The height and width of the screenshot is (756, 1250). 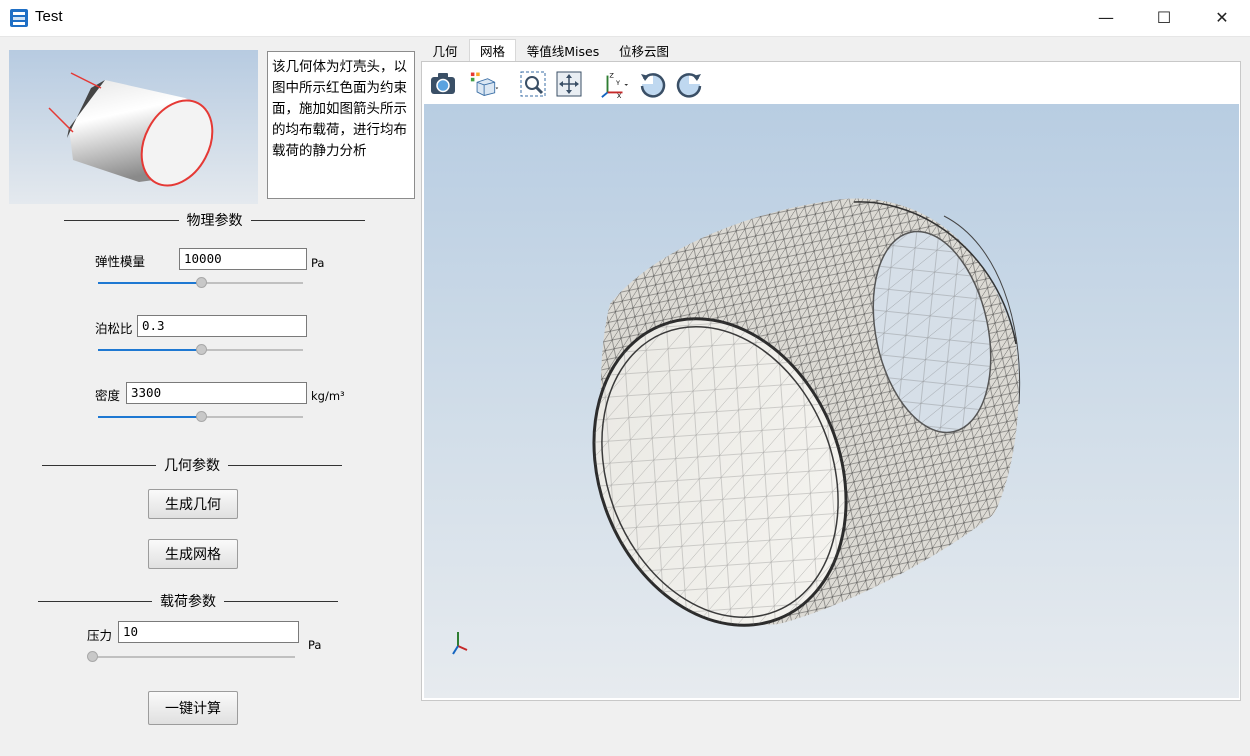 I want to click on axis-triad-icon, so click(x=460, y=643).